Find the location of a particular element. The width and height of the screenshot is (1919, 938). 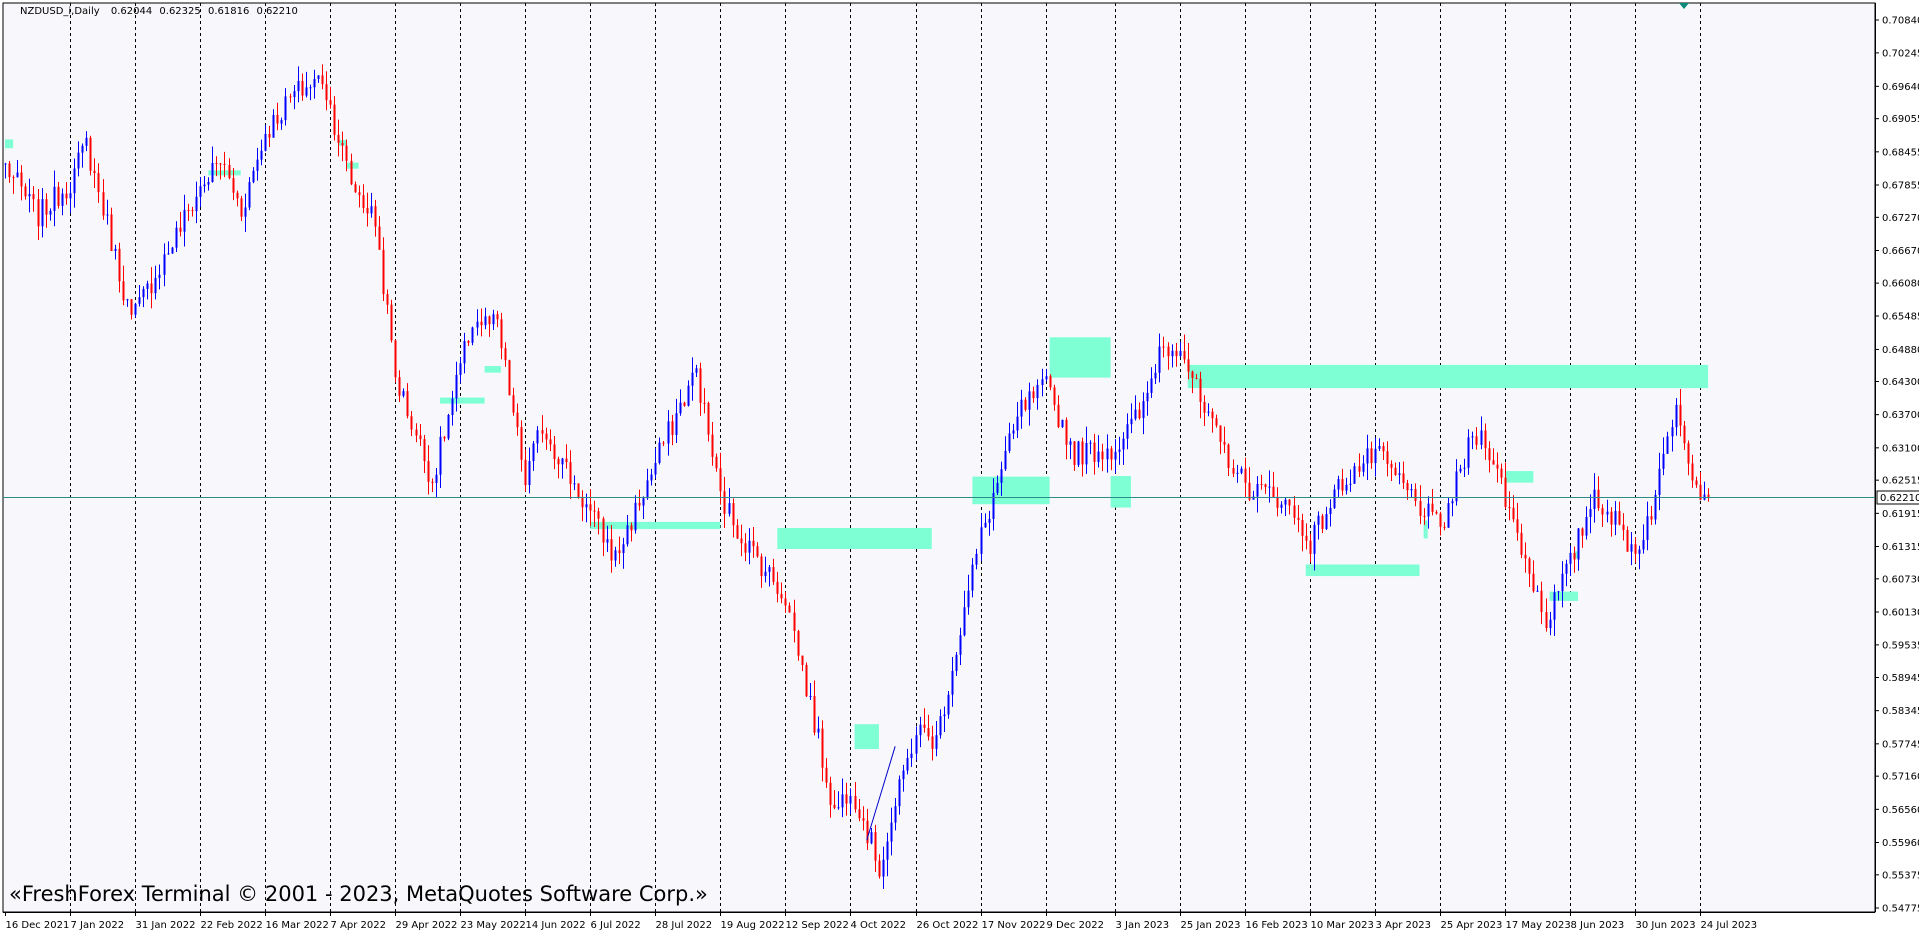

open-value: 0.62044 is located at coordinates (131, 11).